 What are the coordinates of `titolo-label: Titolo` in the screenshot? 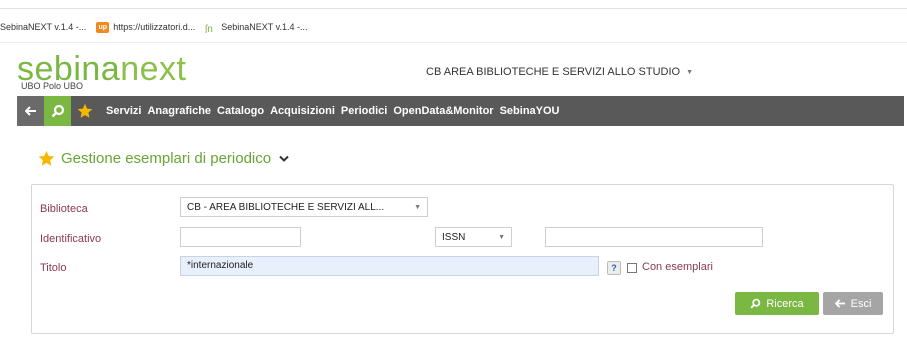 It's located at (53, 268).